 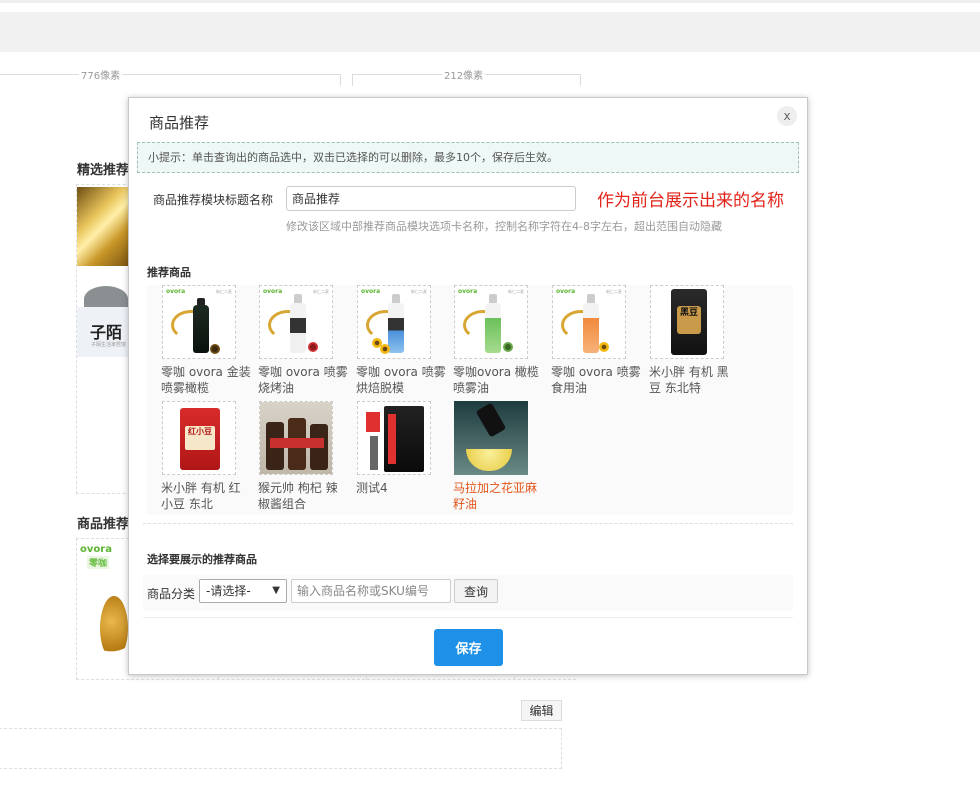 What do you see at coordinates (468, 157) in the screenshot?
I see `tip-banner: 小提示：单击查询出的商品选中，双击已选择的可以删除，最多10个，保存后生效。` at bounding box center [468, 157].